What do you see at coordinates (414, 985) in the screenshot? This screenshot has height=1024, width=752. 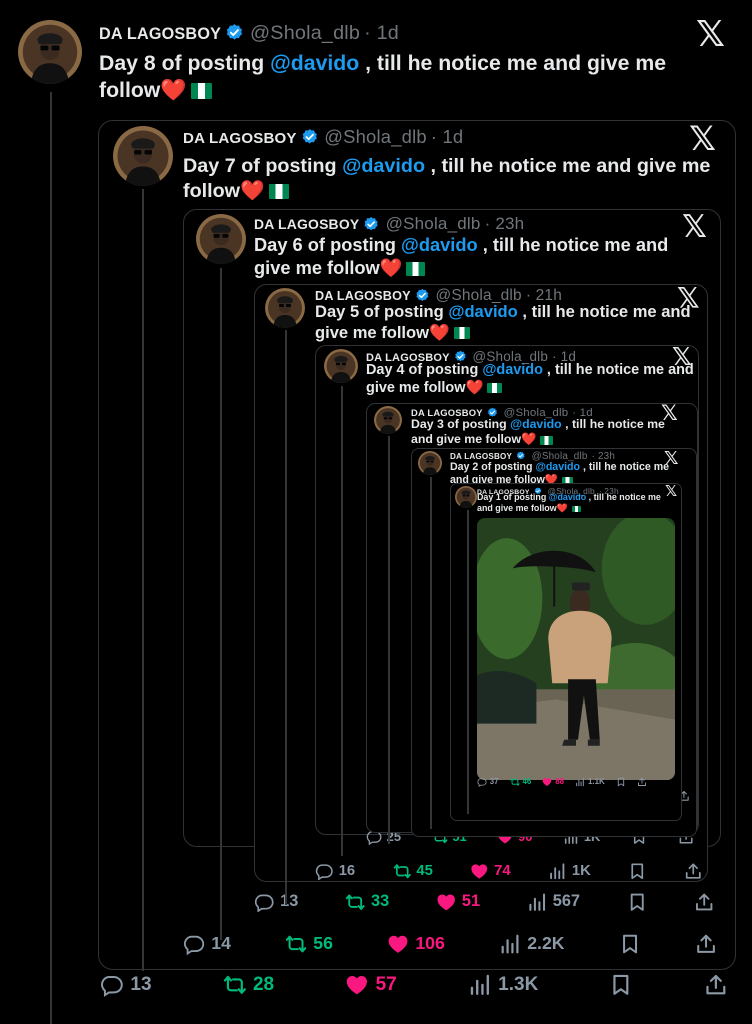 I see `action-bar: 13 28 57 1.3K` at bounding box center [414, 985].